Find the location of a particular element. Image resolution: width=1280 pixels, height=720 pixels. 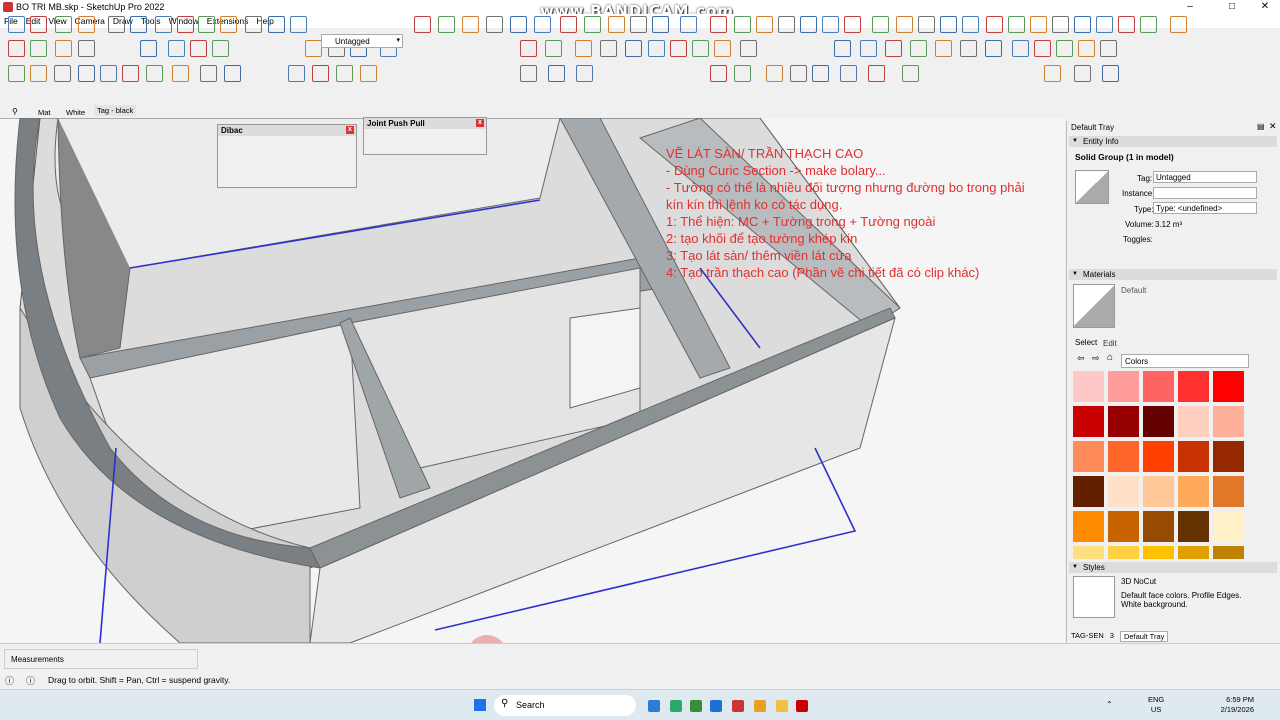

help-icon: ⓘ is located at coordinates (30, 680).